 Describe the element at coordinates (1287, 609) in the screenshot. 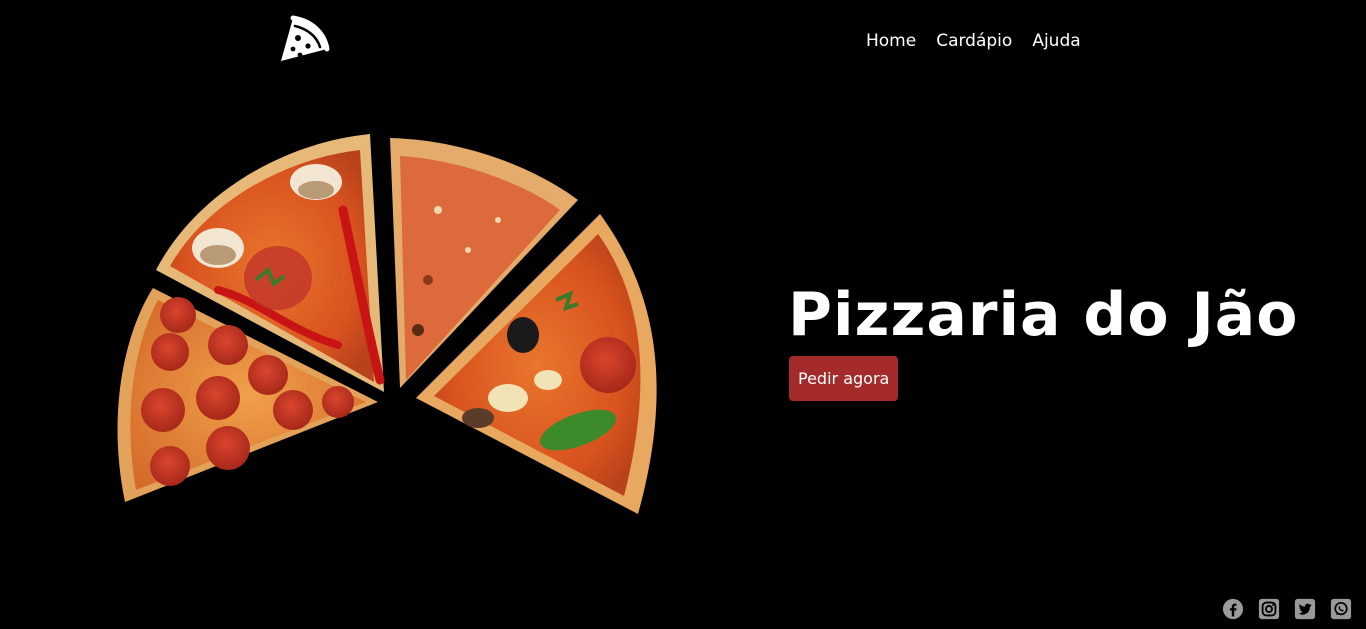

I see `social-links` at that location.